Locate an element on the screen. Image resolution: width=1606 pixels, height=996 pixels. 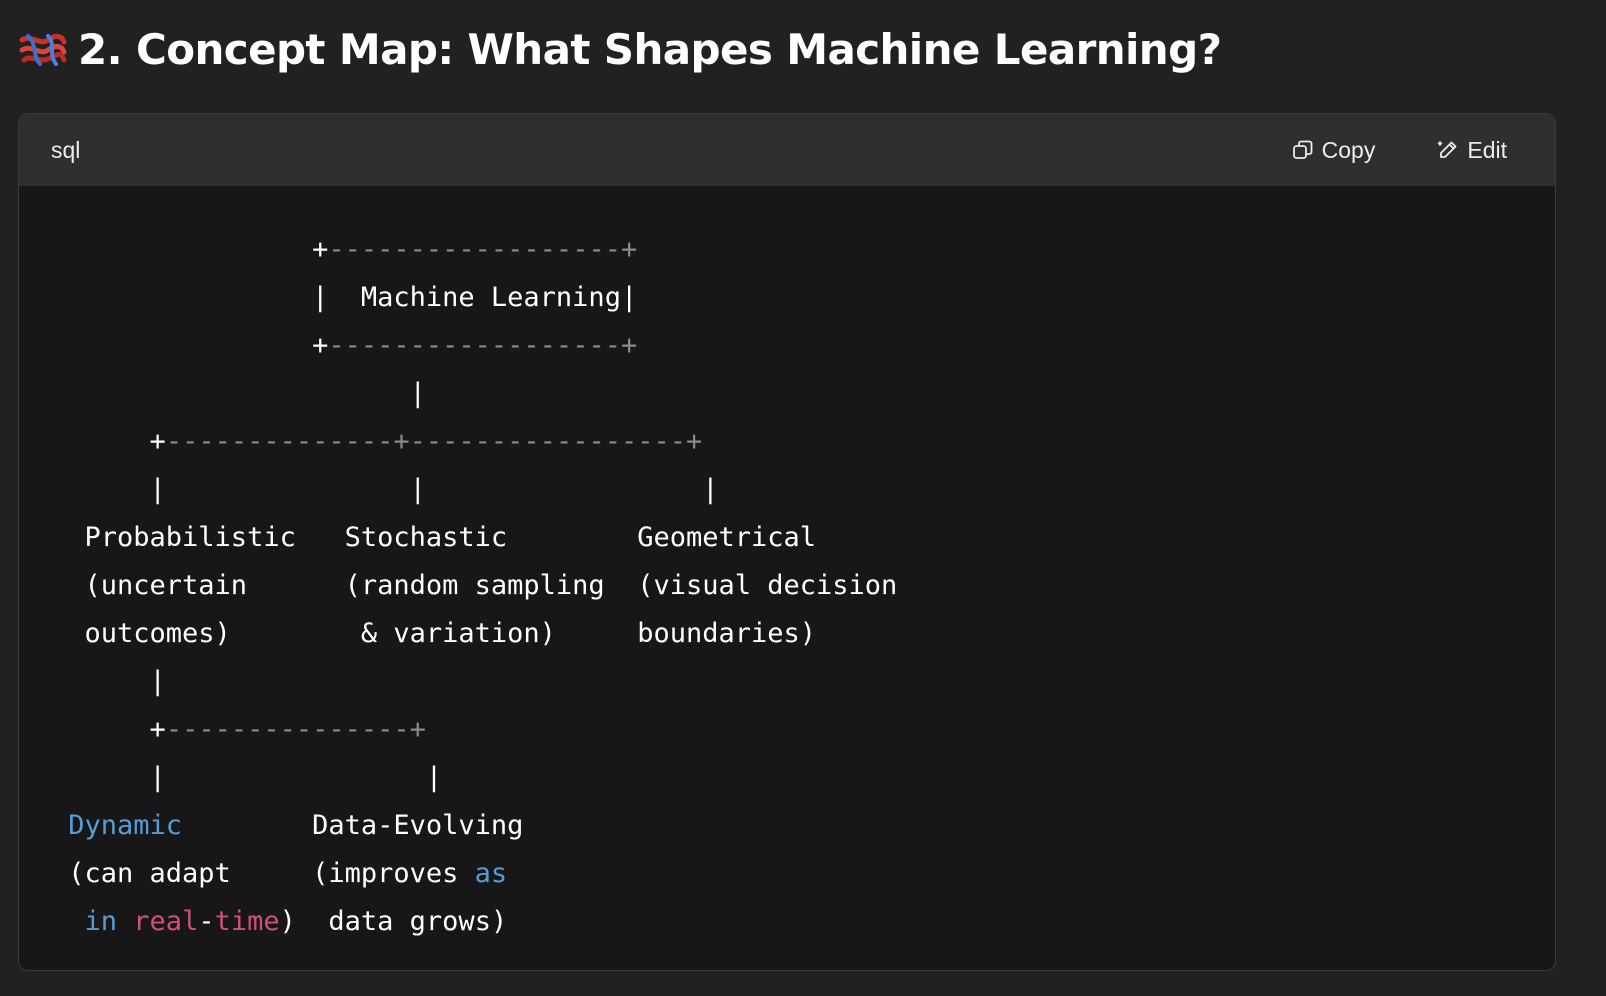
code-token: (can adapt (improves is located at coordinates (263, 873).